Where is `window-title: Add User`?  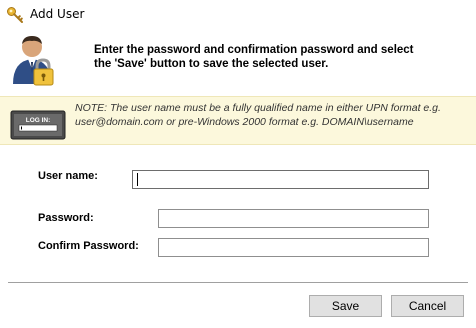 window-title: Add User is located at coordinates (57, 14).